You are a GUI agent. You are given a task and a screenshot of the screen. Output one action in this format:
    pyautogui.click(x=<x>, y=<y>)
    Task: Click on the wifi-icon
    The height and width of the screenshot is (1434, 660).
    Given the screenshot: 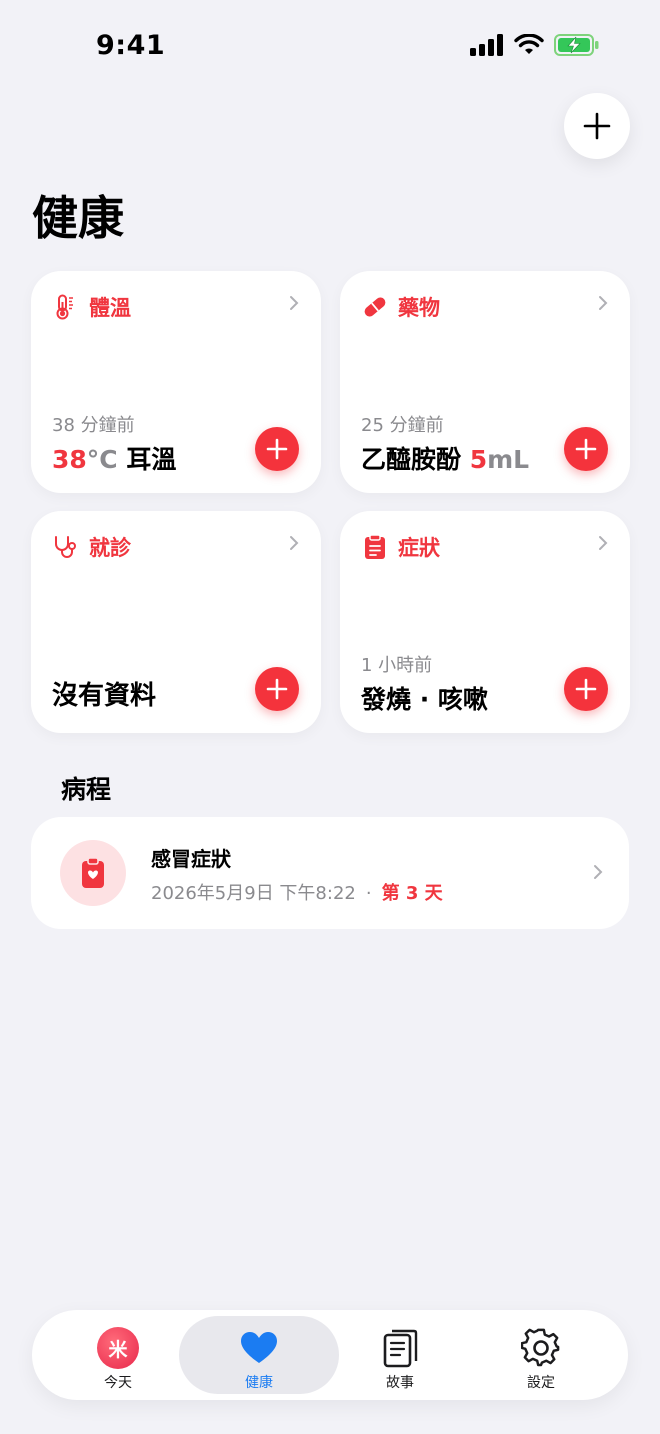 What is the action you would take?
    pyautogui.click(x=529, y=44)
    